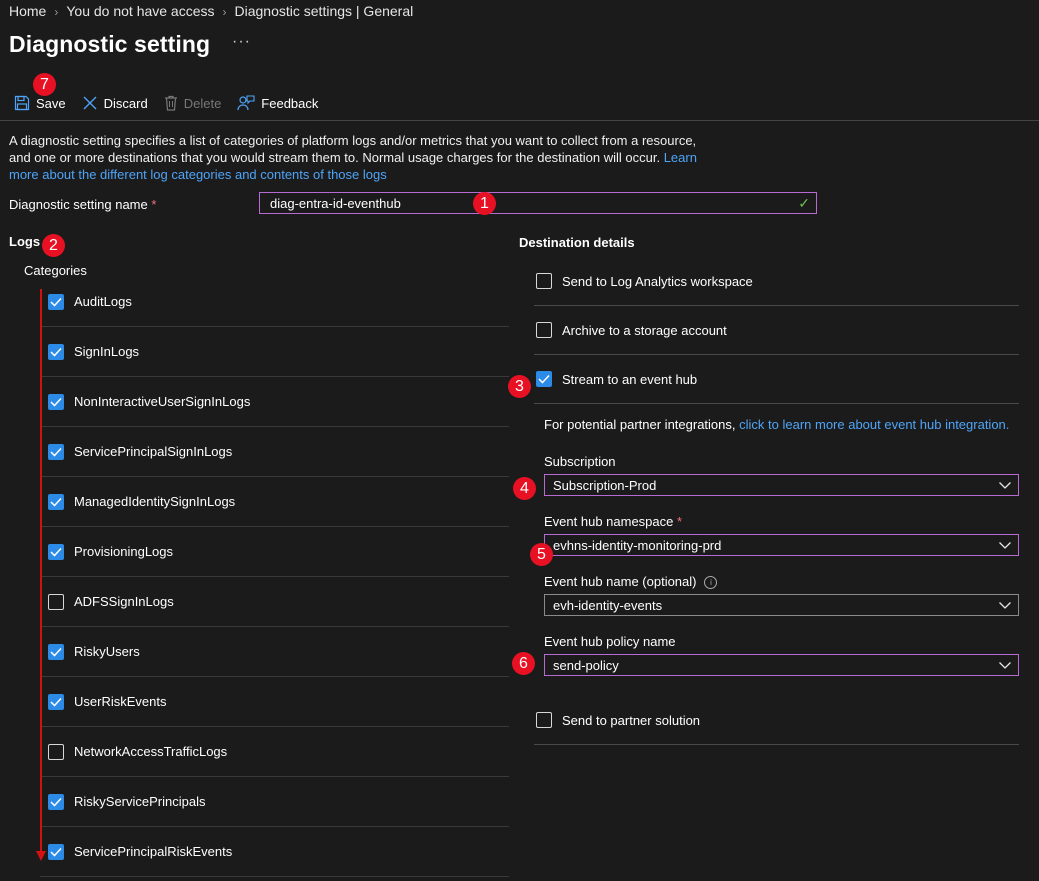 This screenshot has width=1039, height=881. Describe the element at coordinates (541, 554) in the screenshot. I see `step-badge-5: 5` at that location.